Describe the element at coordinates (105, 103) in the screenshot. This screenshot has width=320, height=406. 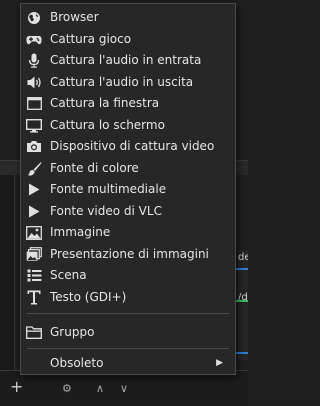
I see `menu-item-label: Cattura la finestra` at that location.